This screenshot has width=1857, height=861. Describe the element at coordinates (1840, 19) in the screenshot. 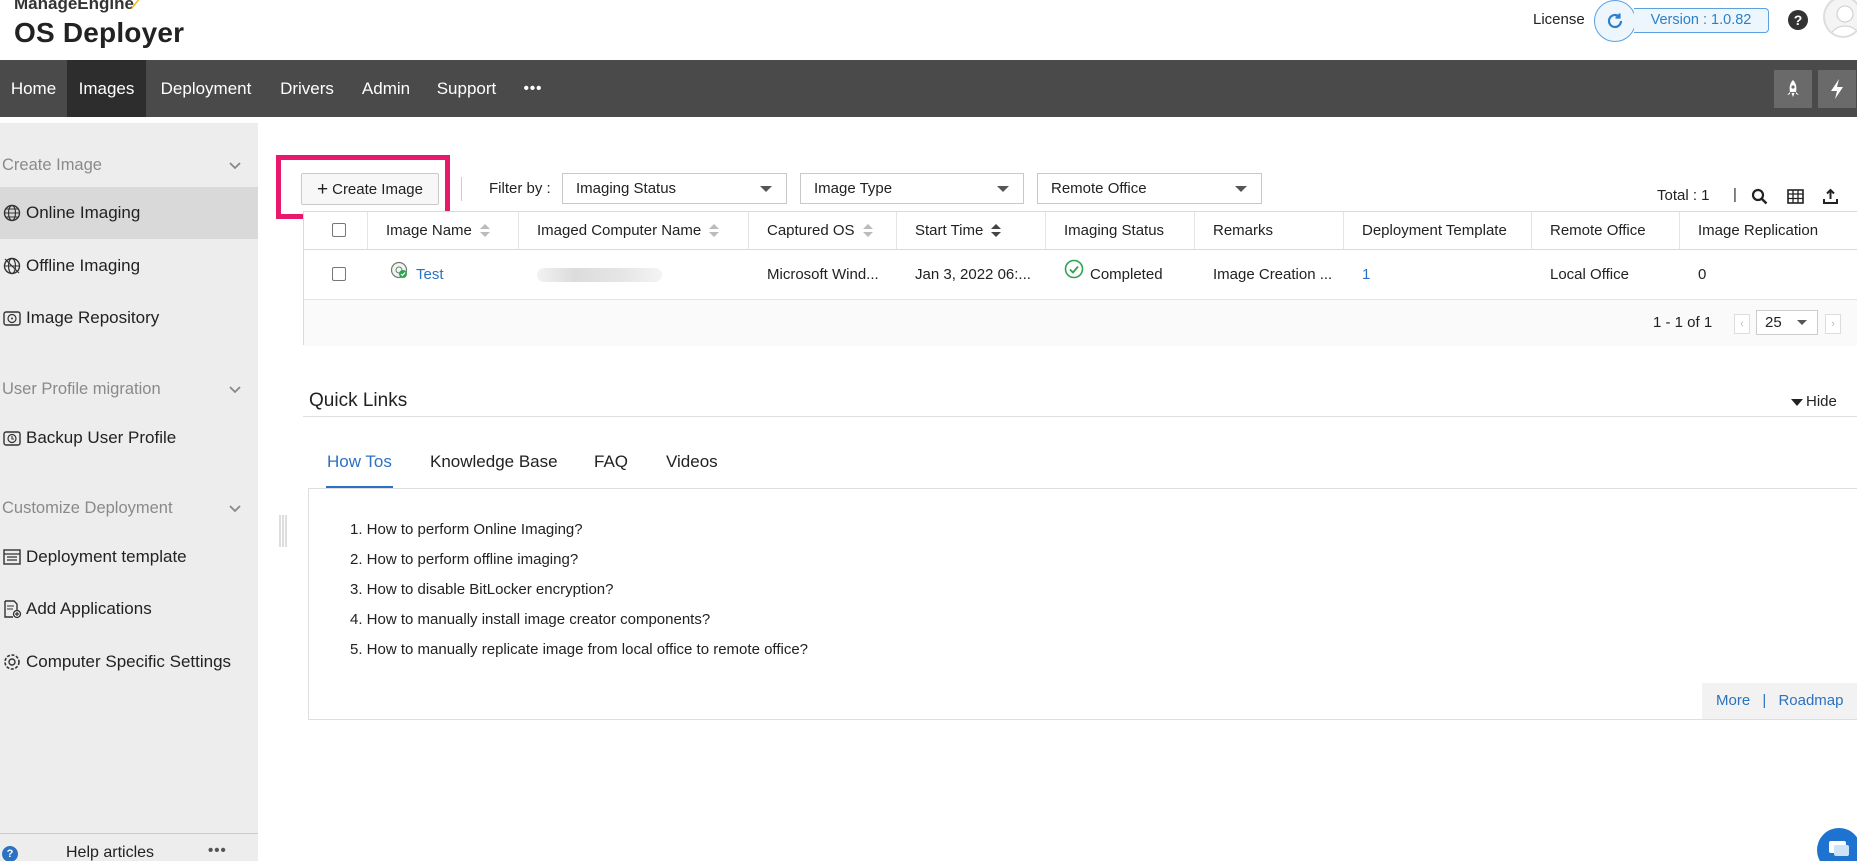

I see `avatar` at that location.